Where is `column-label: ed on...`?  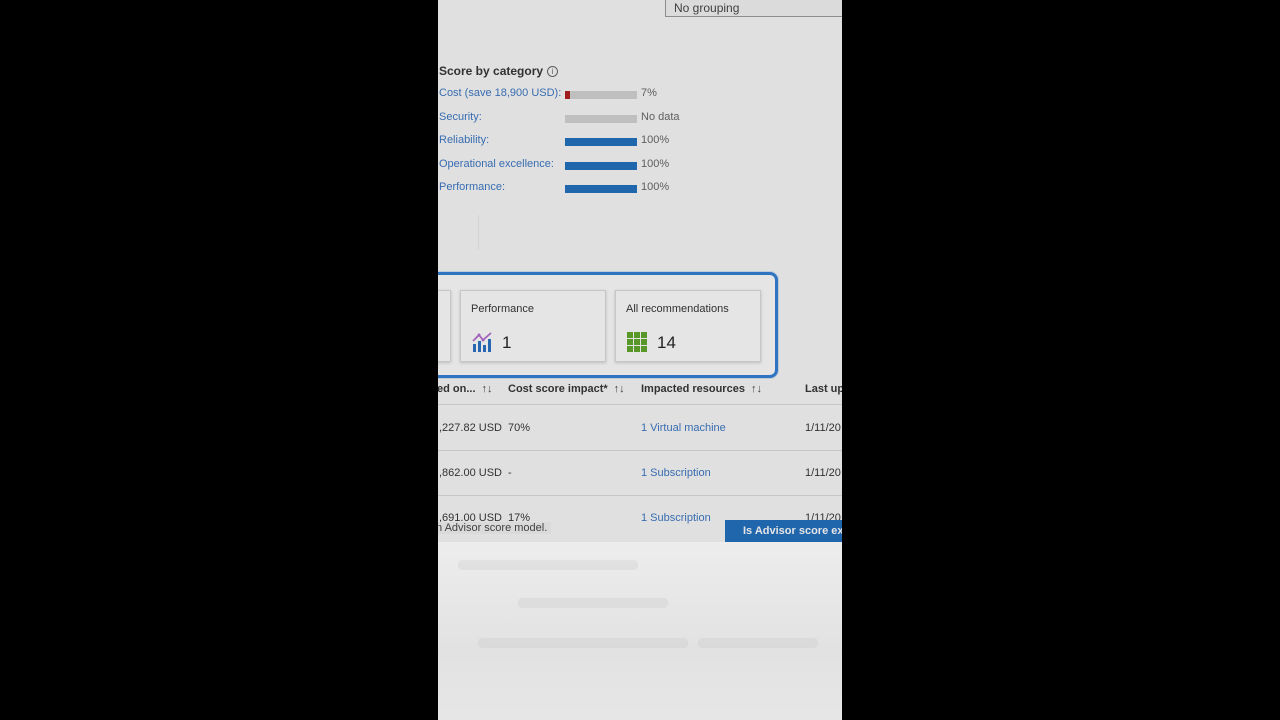
column-label: ed on... is located at coordinates (457, 389).